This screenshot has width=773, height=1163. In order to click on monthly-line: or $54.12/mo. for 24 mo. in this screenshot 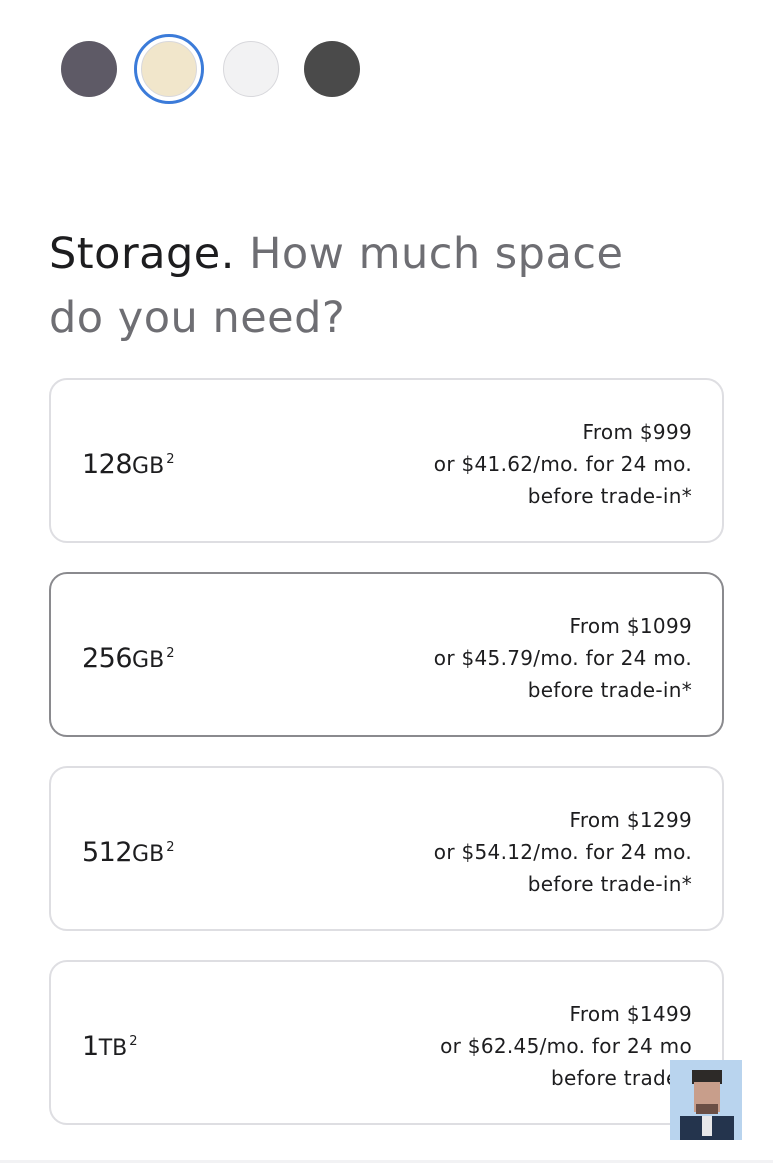, I will do `click(562, 852)`.